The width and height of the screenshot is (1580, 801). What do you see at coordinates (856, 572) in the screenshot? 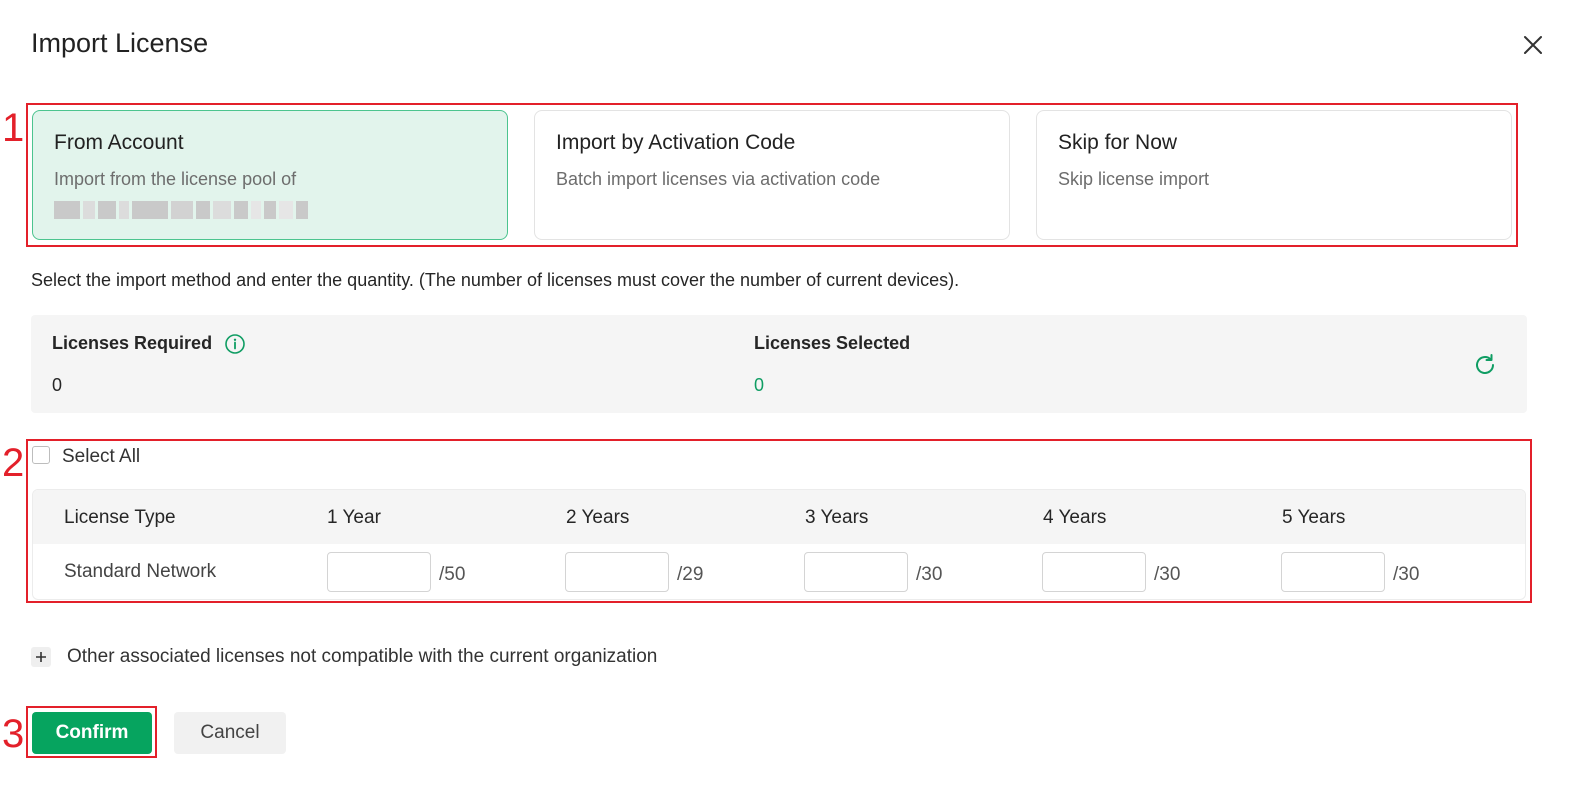
I see `quantity-input-3-years` at bounding box center [856, 572].